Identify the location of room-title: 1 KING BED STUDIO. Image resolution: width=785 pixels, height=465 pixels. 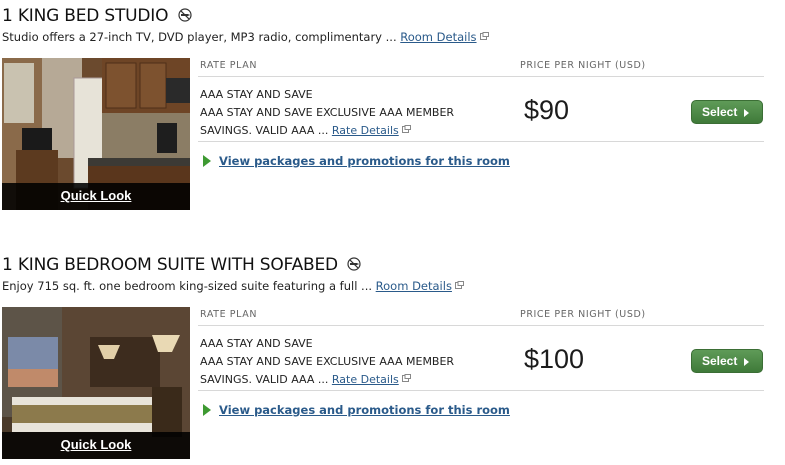
(97, 16).